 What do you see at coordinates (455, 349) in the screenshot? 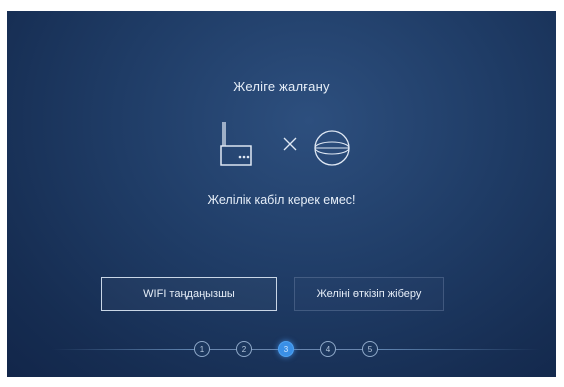
I see `stepper-line-right` at bounding box center [455, 349].